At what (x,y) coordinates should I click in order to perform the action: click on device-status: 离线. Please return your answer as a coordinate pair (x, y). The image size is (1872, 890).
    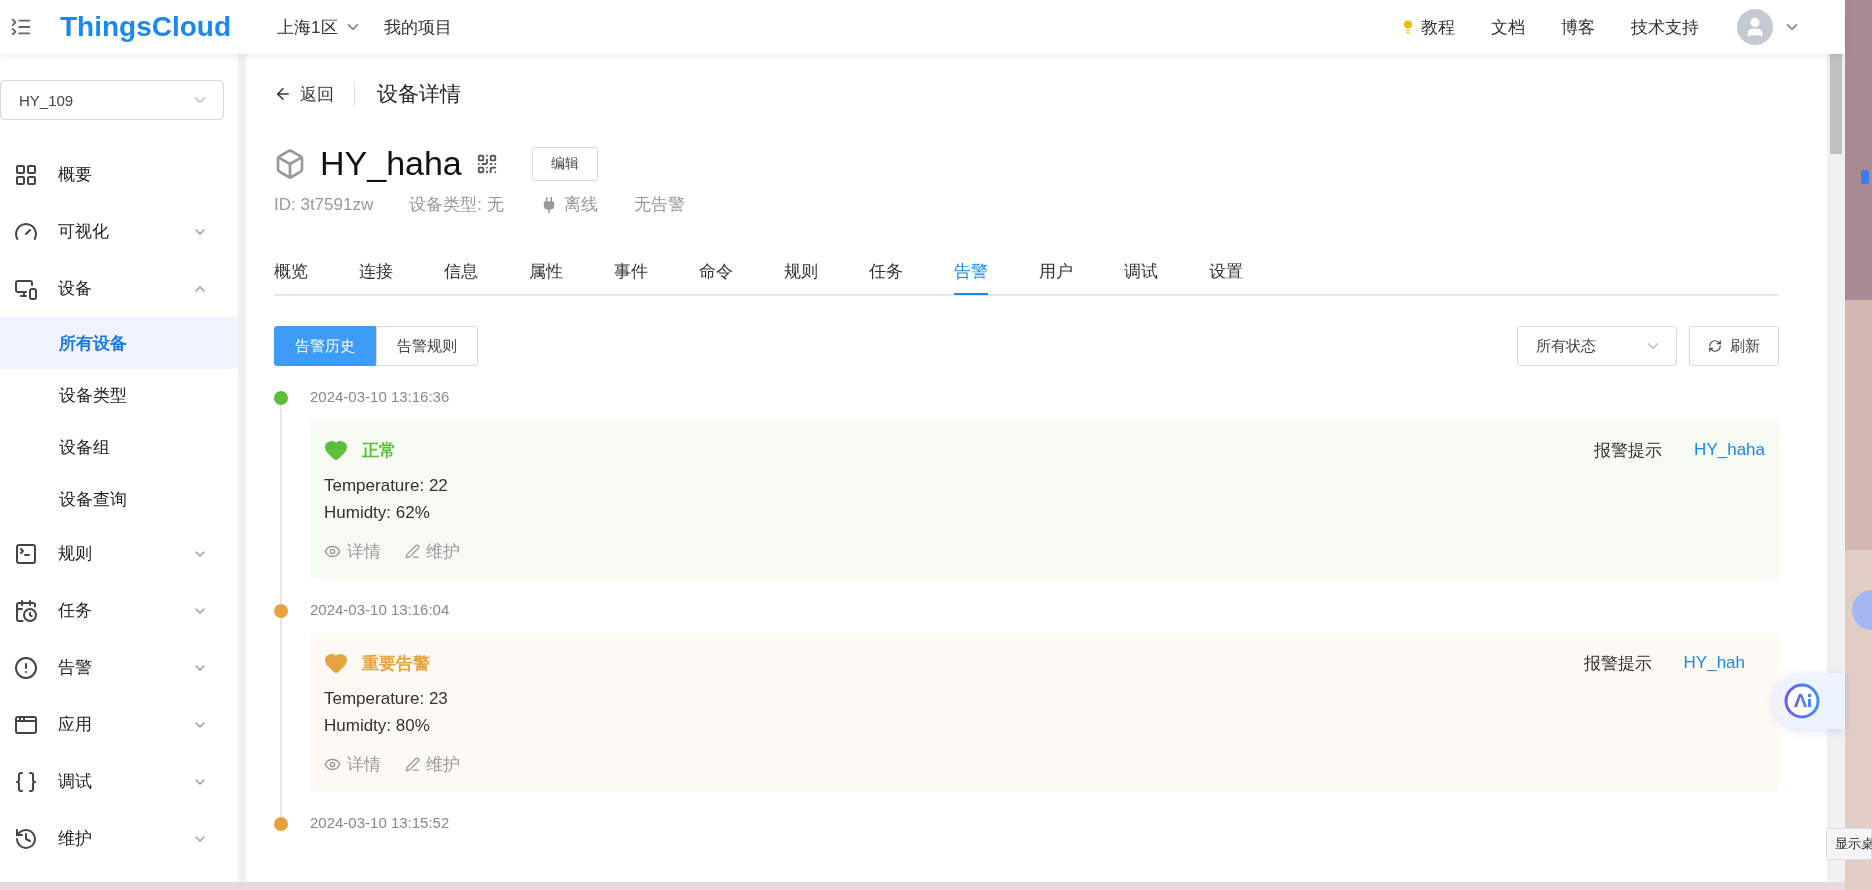
    Looking at the image, I should click on (580, 205).